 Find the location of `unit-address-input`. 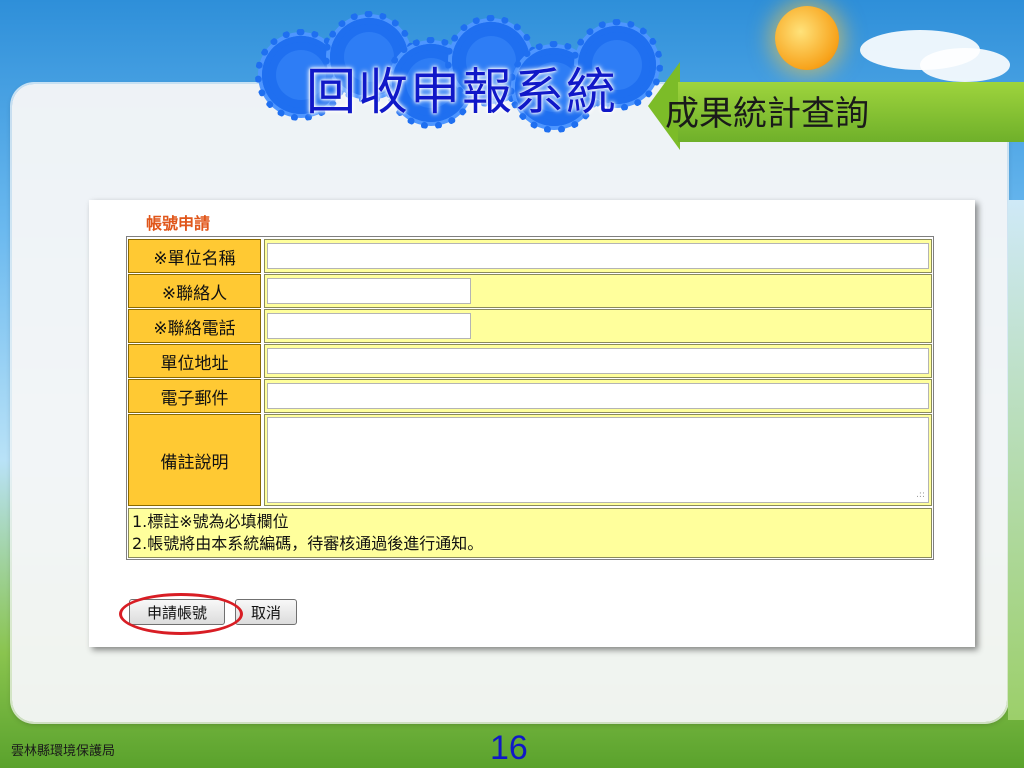

unit-address-input is located at coordinates (598, 361).